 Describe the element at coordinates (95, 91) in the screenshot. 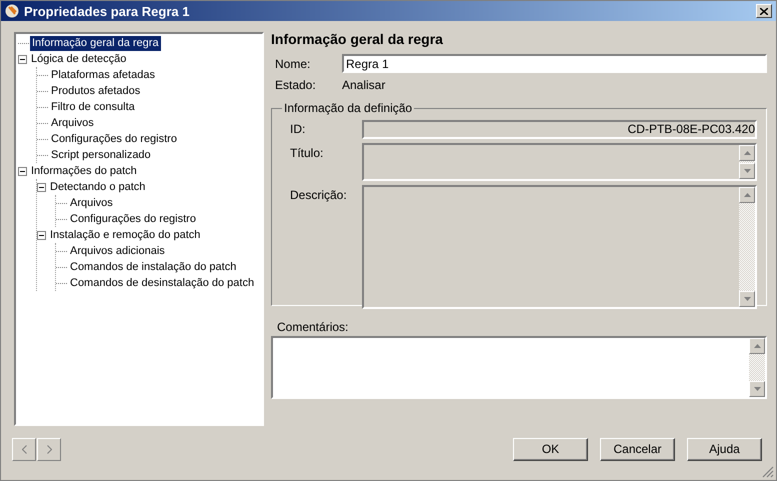

I see `tree-item: Produtos afetados` at that location.